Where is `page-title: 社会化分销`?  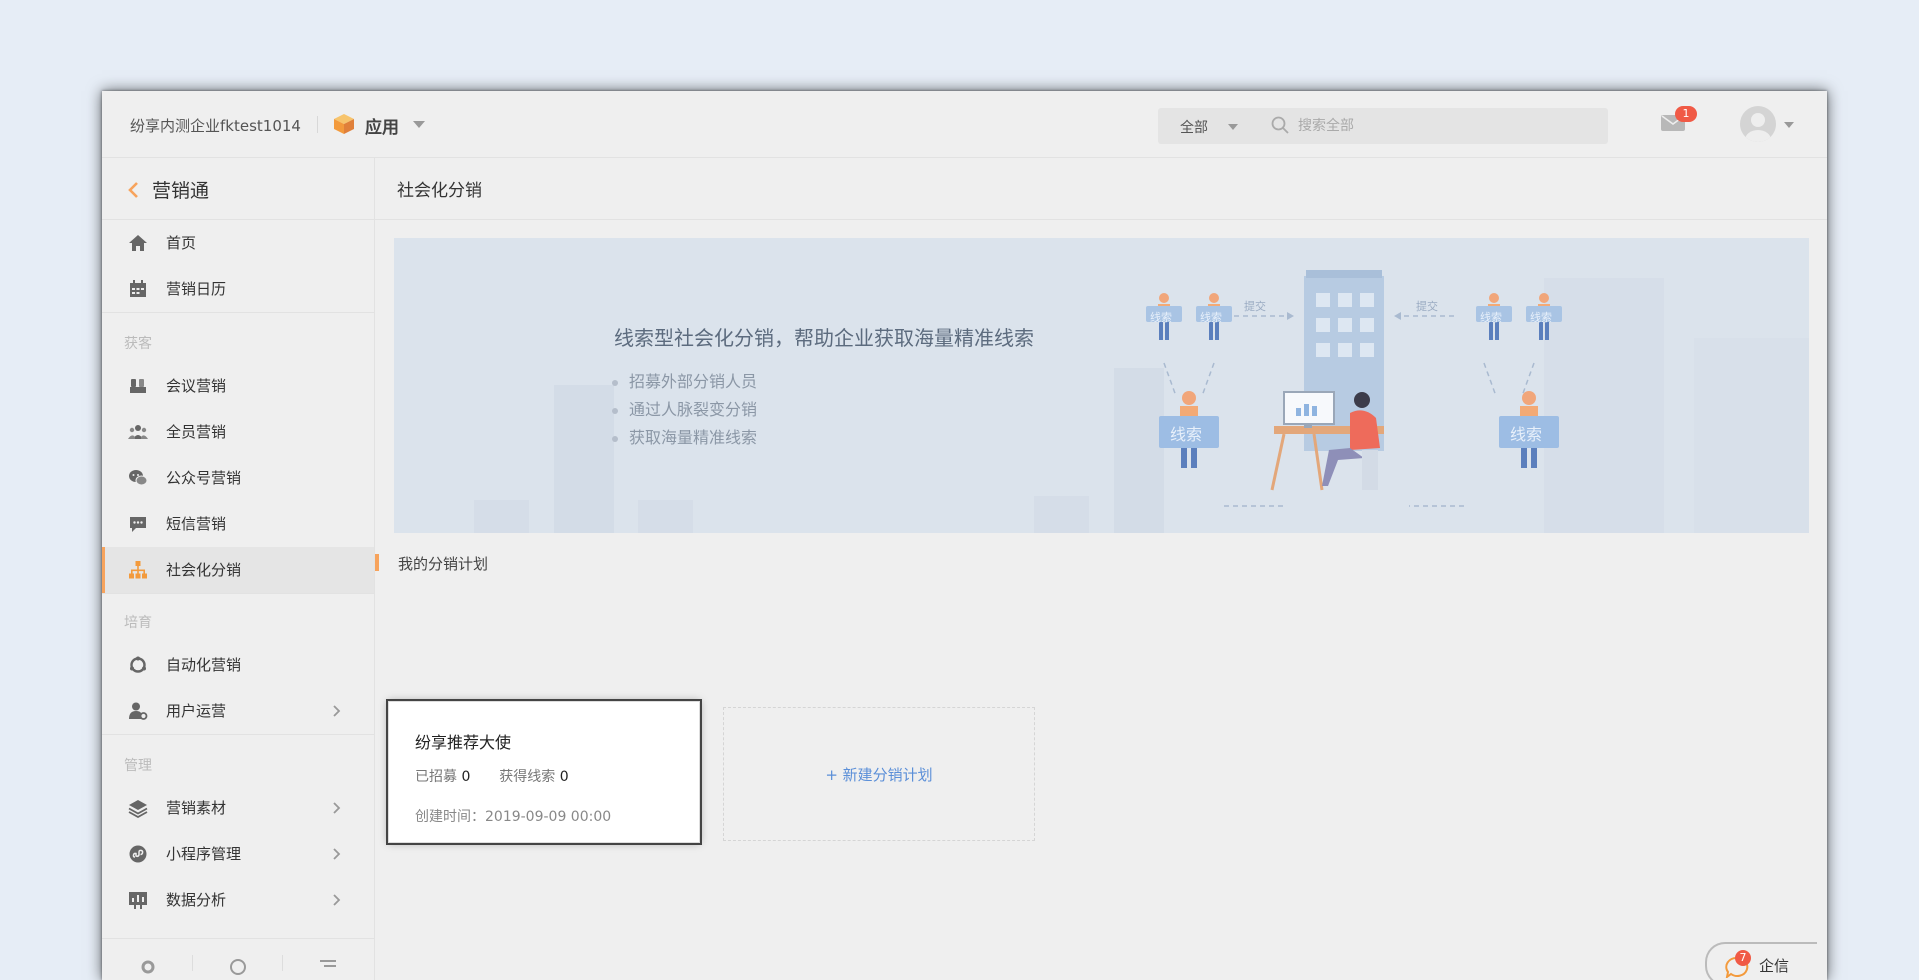
page-title: 社会化分销 is located at coordinates (439, 191).